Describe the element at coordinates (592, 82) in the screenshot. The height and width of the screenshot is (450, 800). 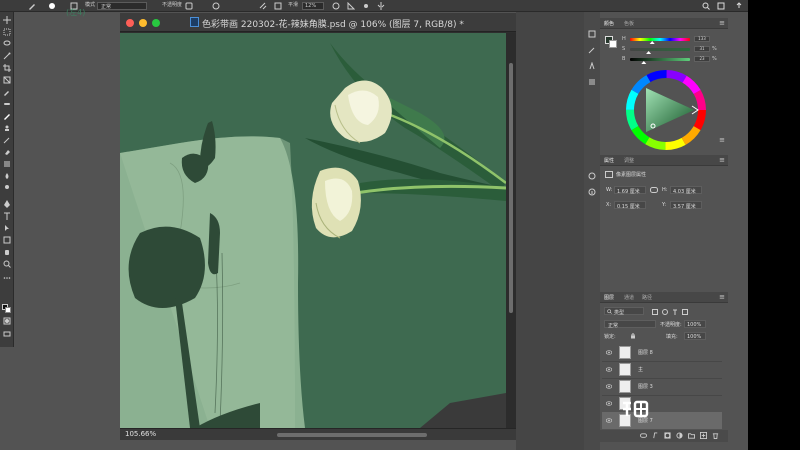
I see `paragraph-panel-icon` at that location.